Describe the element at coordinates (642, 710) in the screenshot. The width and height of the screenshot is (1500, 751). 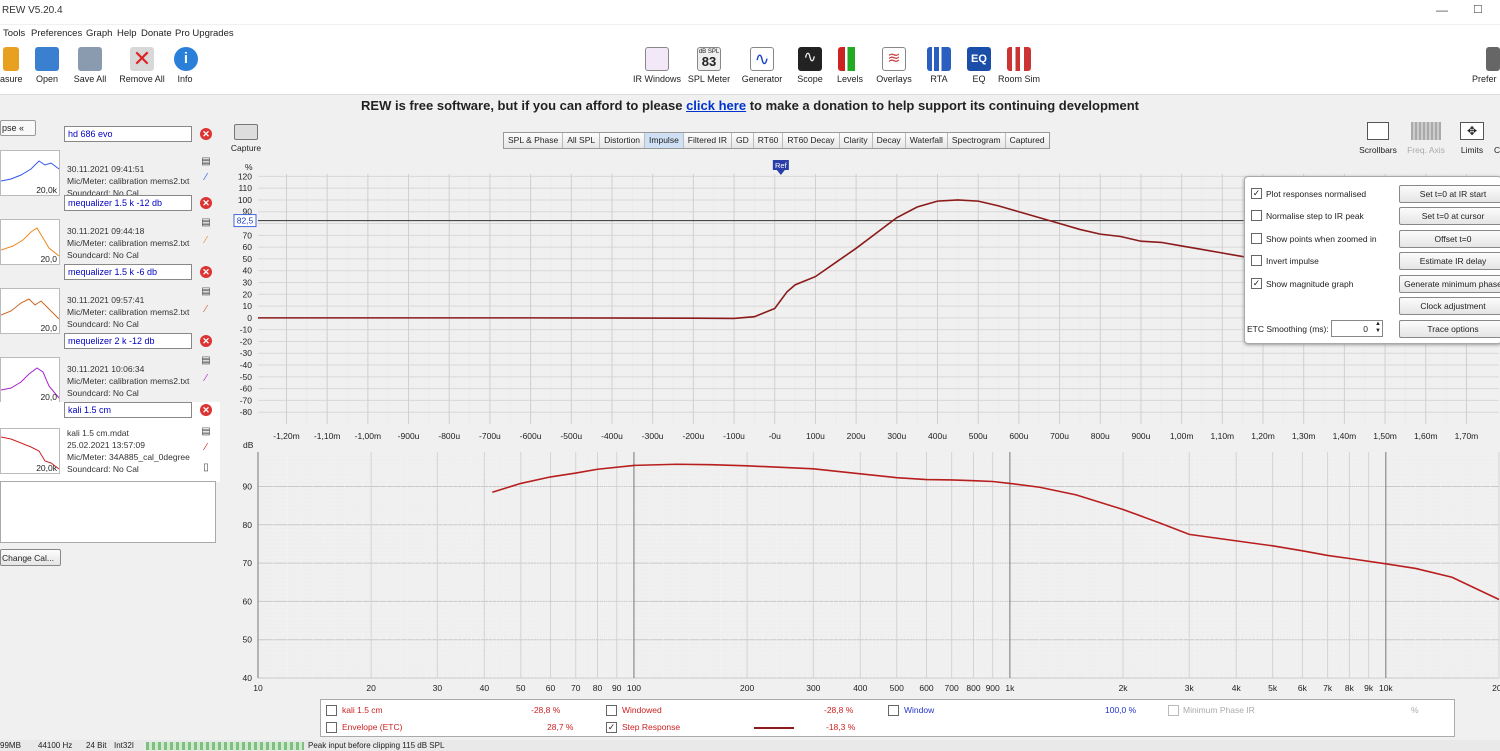
I see `legend-label: Windowed` at that location.